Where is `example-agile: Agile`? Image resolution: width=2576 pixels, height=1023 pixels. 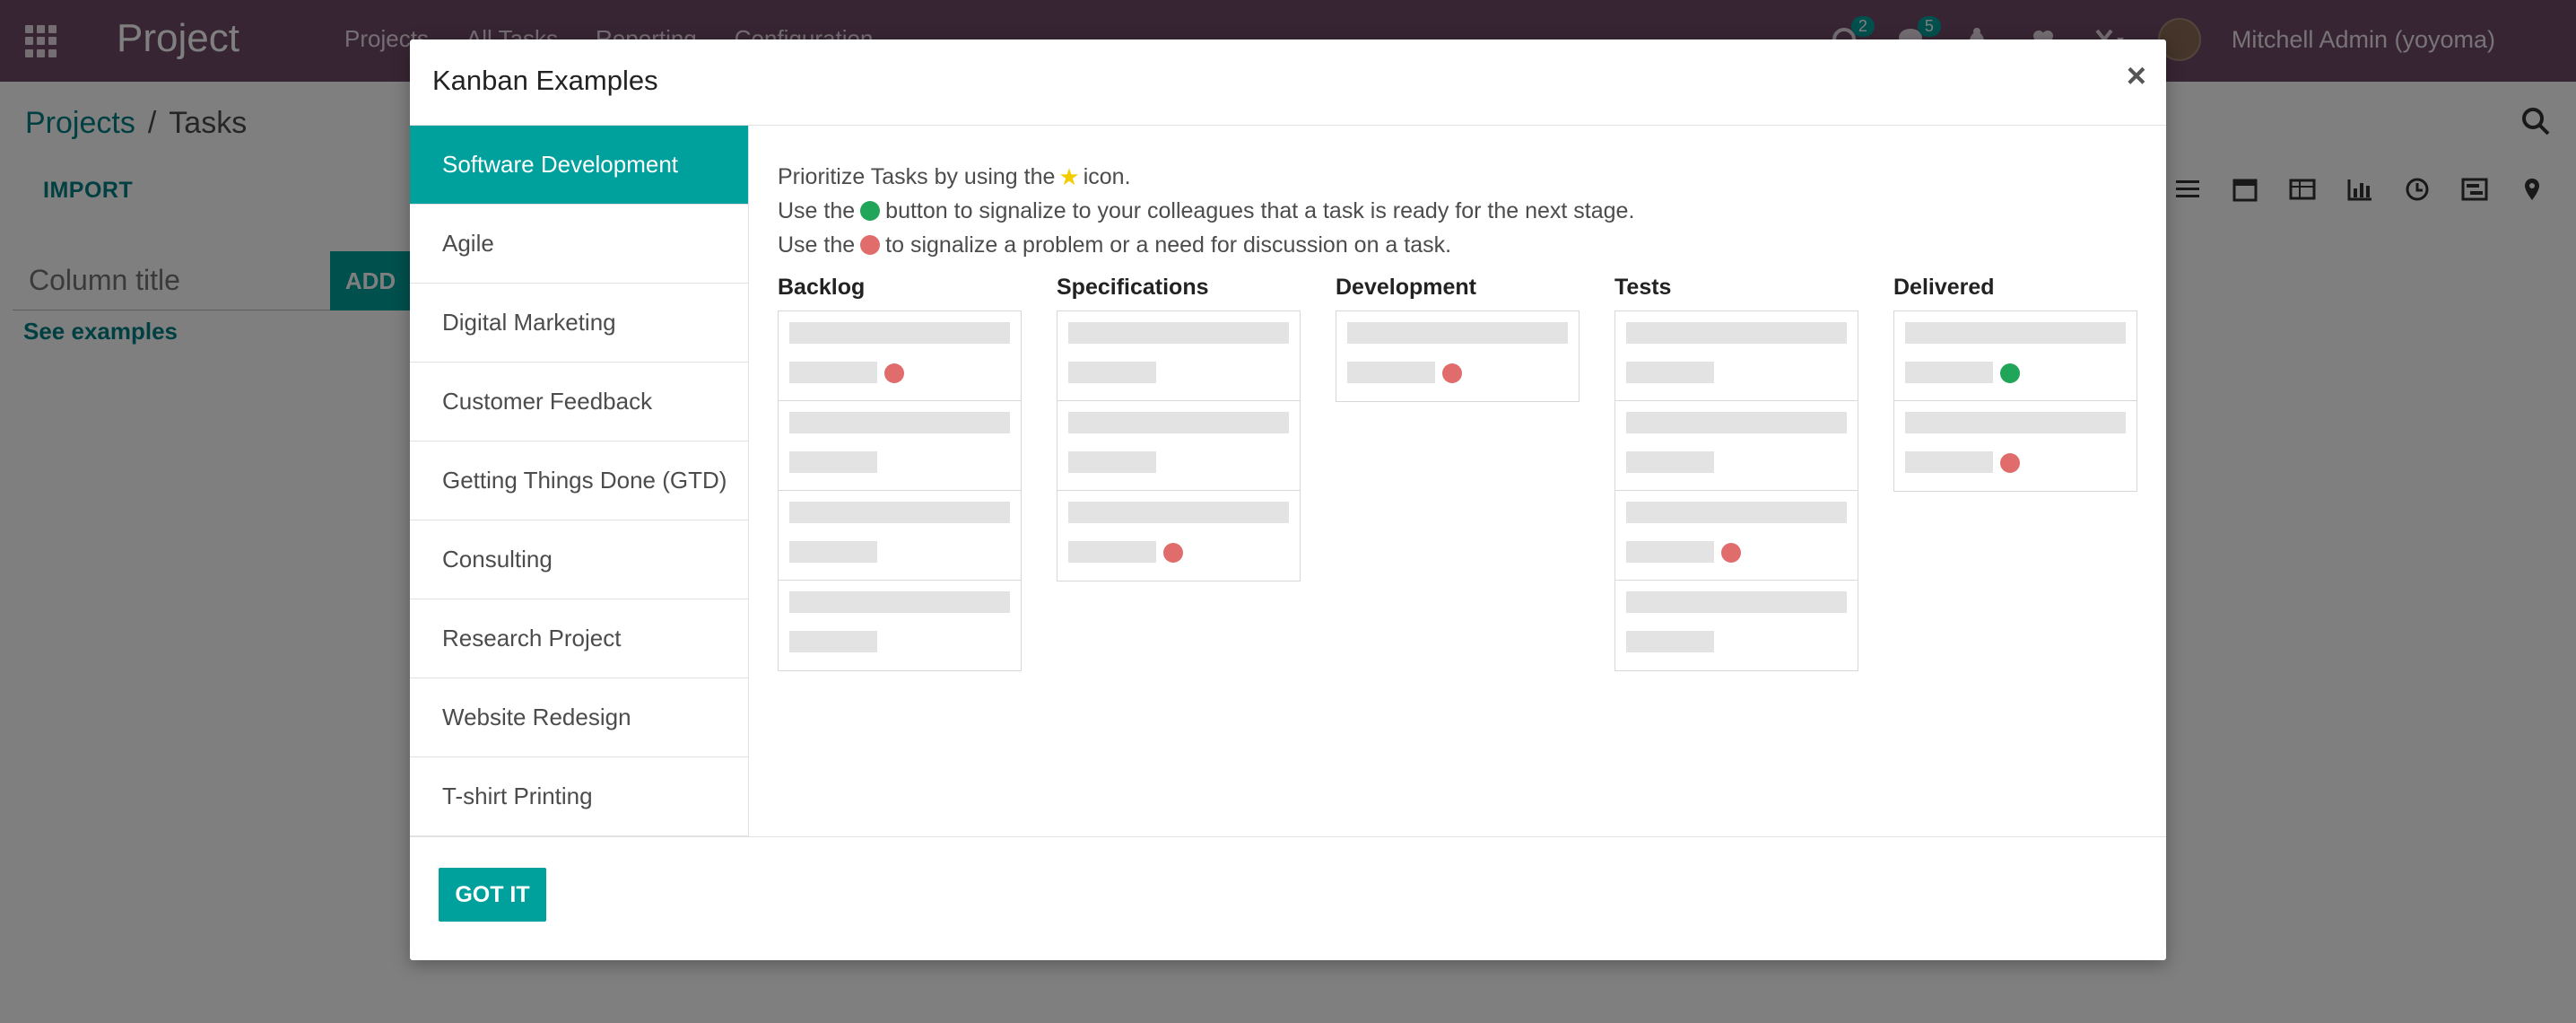
example-agile: Agile is located at coordinates (579, 244).